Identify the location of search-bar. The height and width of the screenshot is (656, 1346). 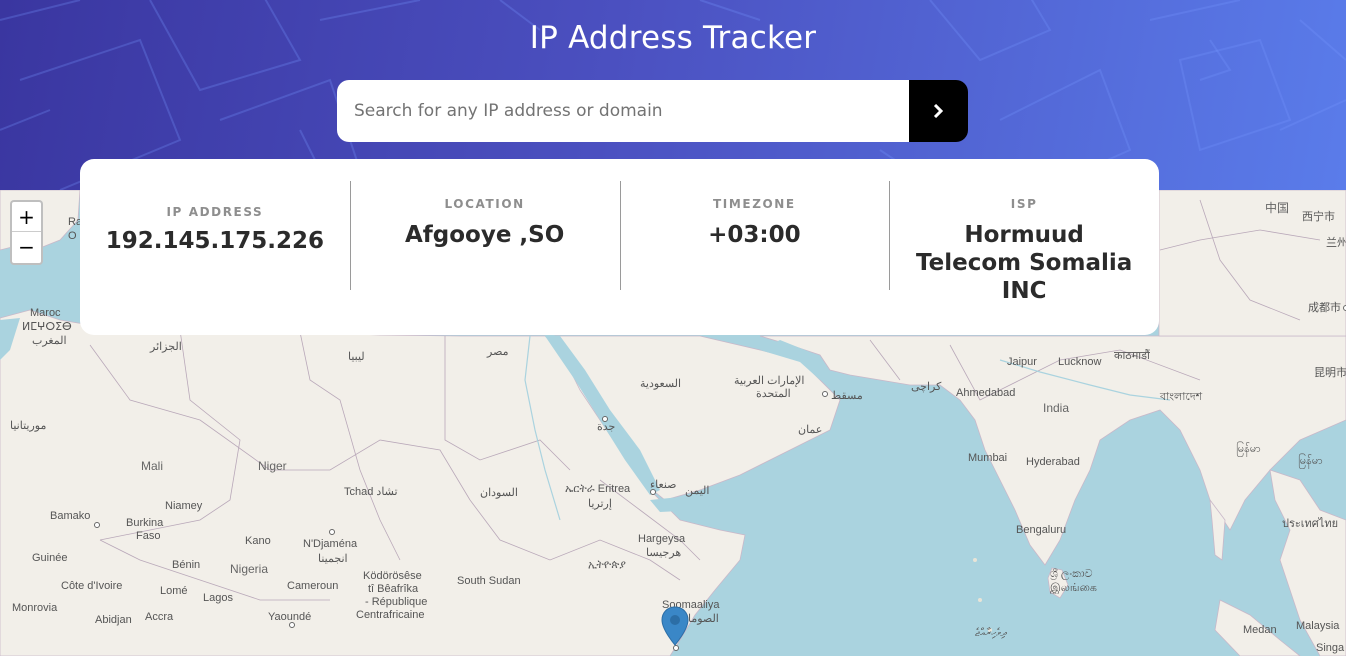
(652, 111).